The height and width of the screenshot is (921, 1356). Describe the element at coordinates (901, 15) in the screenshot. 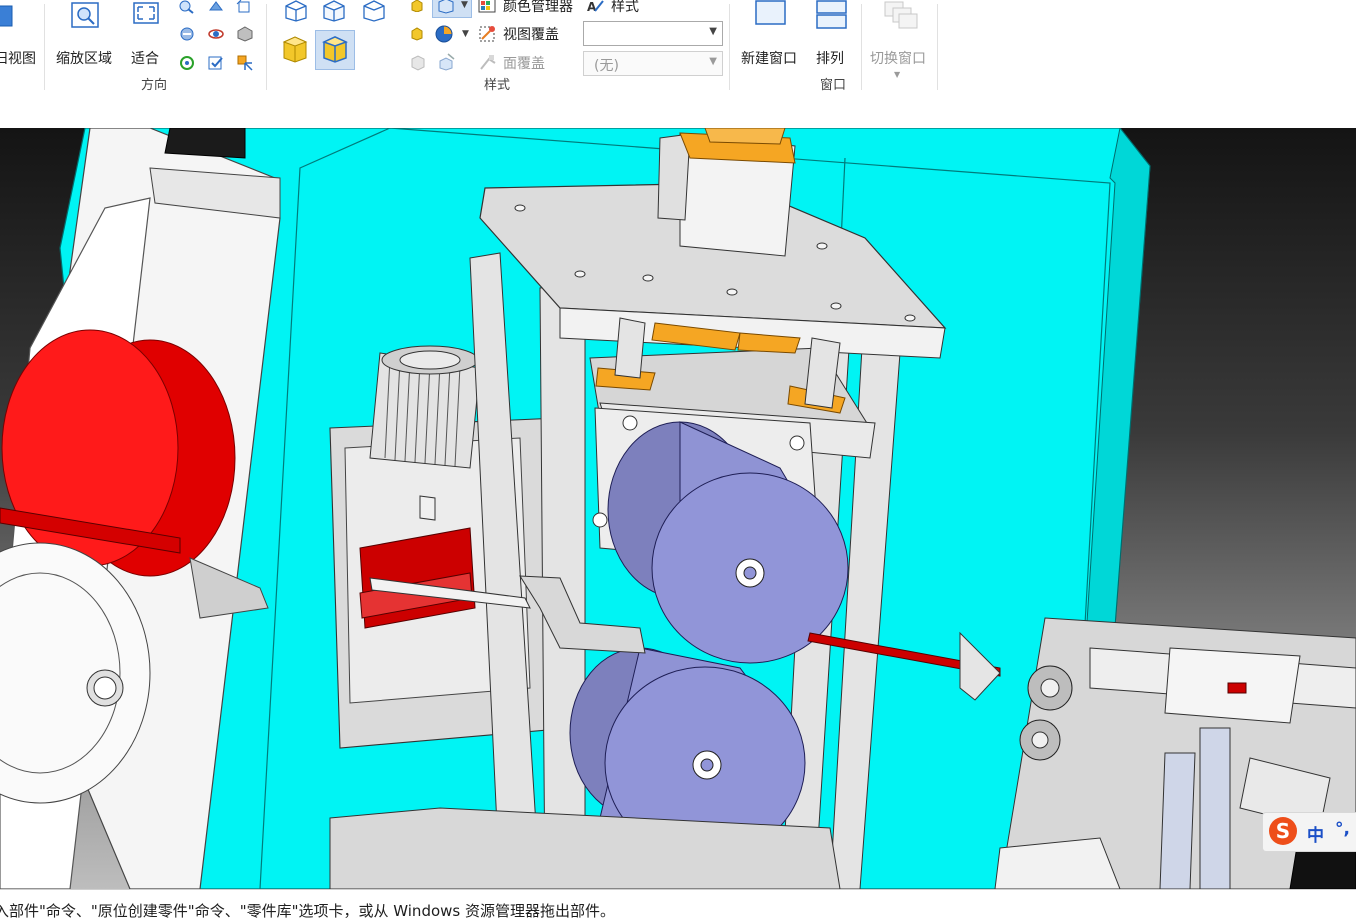

I see `switch-window-icon` at that location.